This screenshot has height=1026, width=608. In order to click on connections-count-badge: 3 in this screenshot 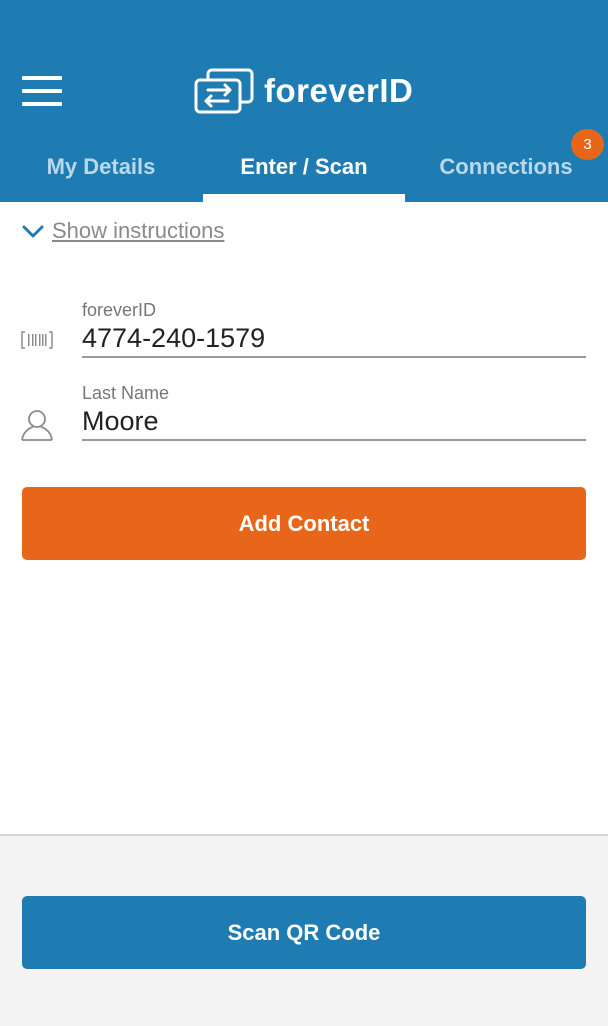, I will do `click(587, 144)`.